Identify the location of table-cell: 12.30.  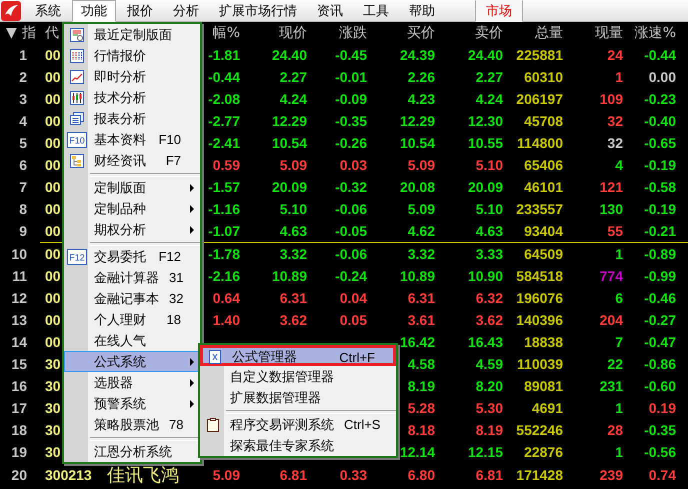
(485, 121).